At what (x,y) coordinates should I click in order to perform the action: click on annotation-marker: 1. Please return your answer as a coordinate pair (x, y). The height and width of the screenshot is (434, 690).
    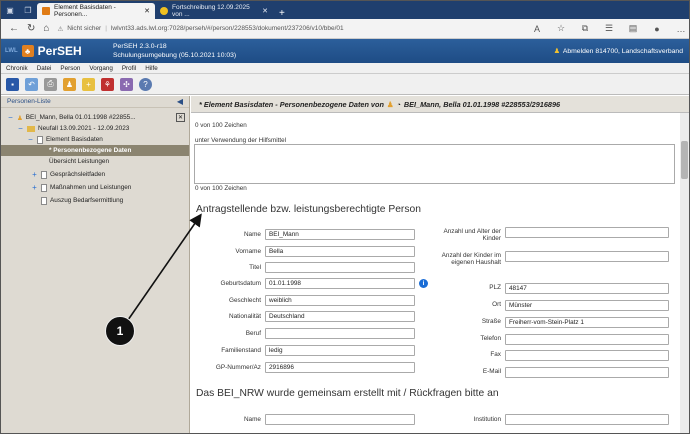
    Looking at the image, I should click on (120, 331).